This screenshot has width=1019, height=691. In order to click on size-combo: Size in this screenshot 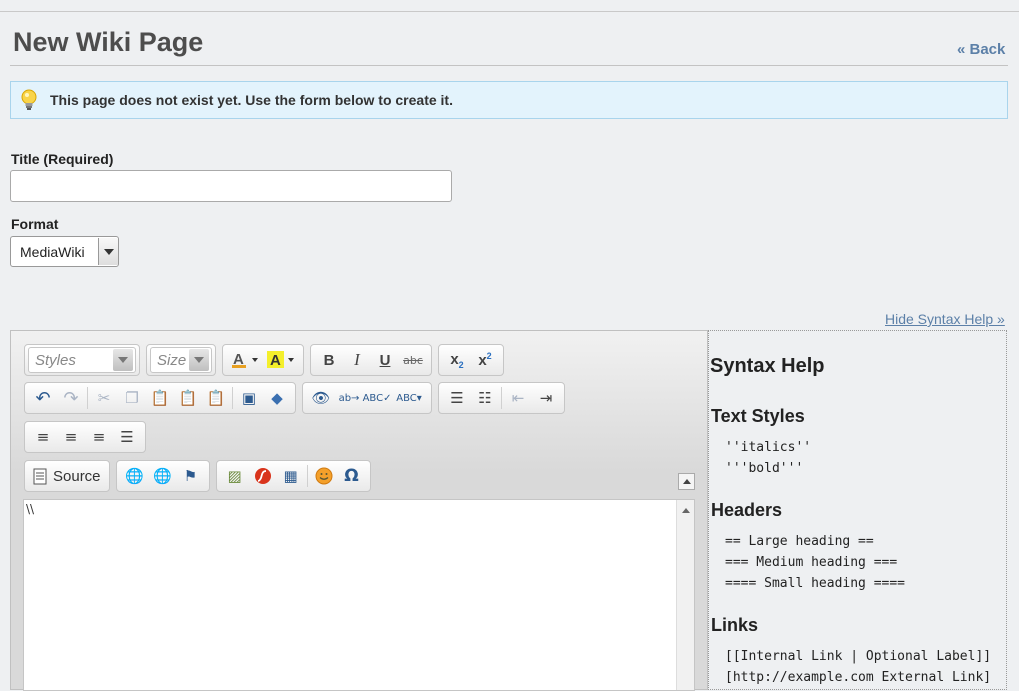, I will do `click(181, 360)`.